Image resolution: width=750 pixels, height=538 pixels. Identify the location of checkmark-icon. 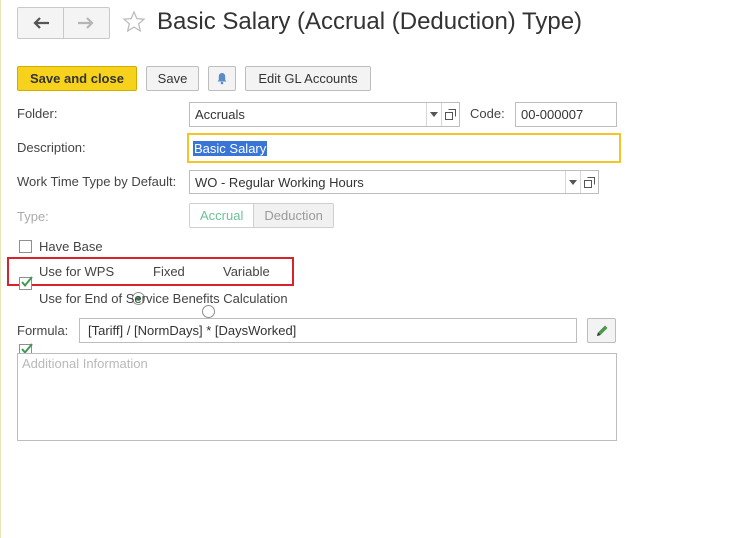
(27, 282).